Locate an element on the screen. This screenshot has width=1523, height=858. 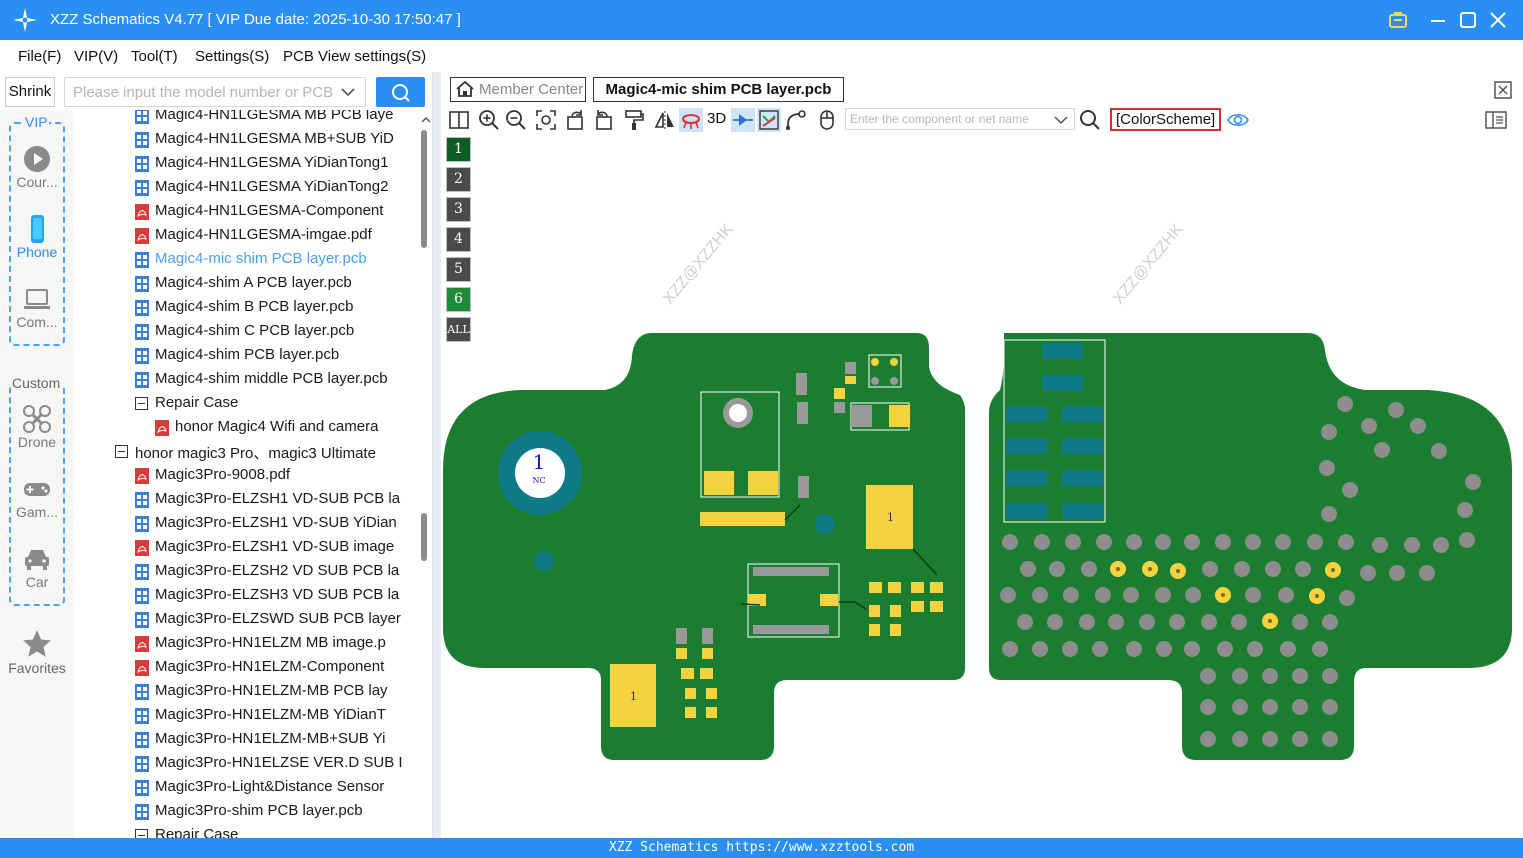
category-phone: Phone is located at coordinates (37, 237).